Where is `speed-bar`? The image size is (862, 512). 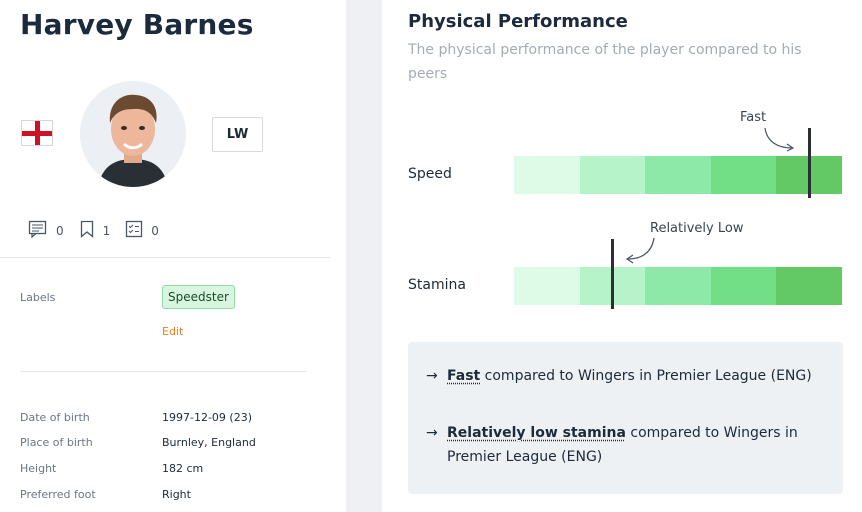 speed-bar is located at coordinates (678, 175).